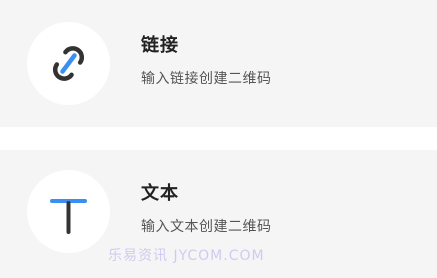  I want to click on link-icon, so click(68, 63).